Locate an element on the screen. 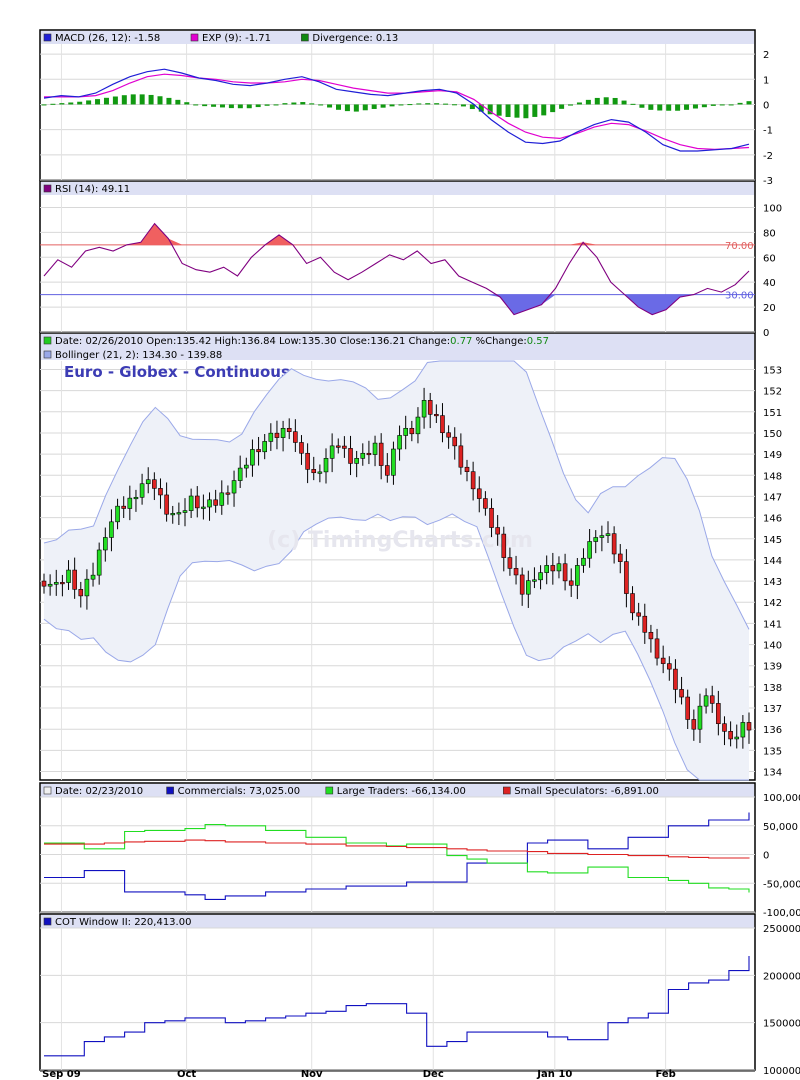 The width and height of the screenshot is (800, 1080). y-tick-label-macd: -1 is located at coordinates (768, 131).